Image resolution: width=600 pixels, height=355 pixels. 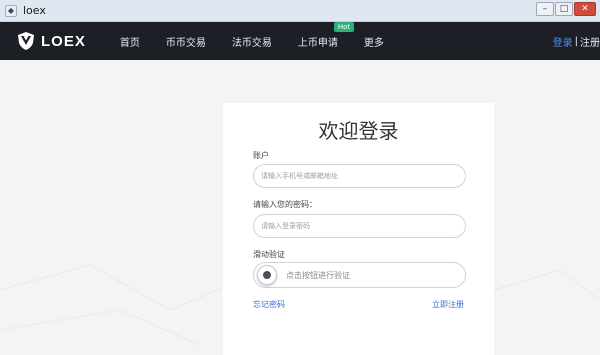 I want to click on nav-item-listing-application: 上币申请 Hot, so click(x=326, y=35).